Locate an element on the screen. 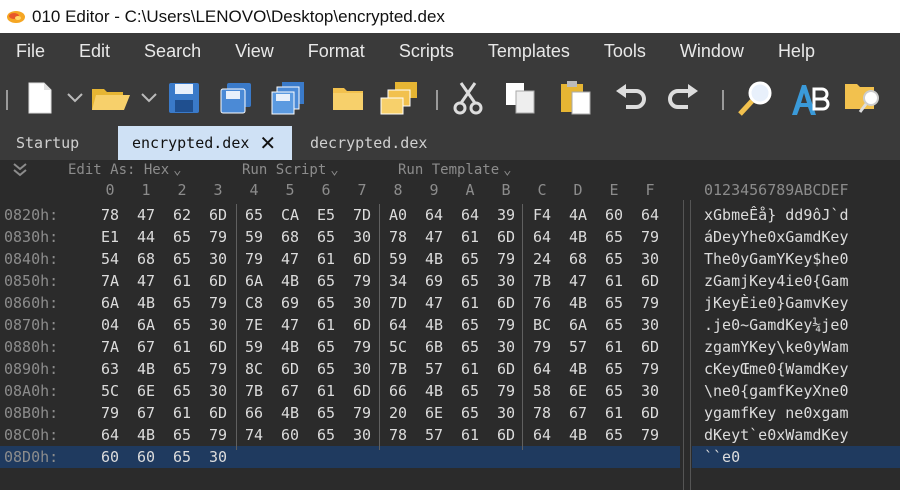  menu-templates: Templates is located at coordinates (529, 51).